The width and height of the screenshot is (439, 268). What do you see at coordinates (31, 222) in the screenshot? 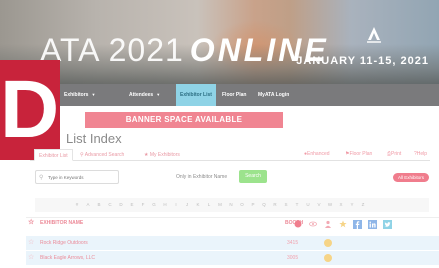
I see `star-icon: ☆` at bounding box center [31, 222].